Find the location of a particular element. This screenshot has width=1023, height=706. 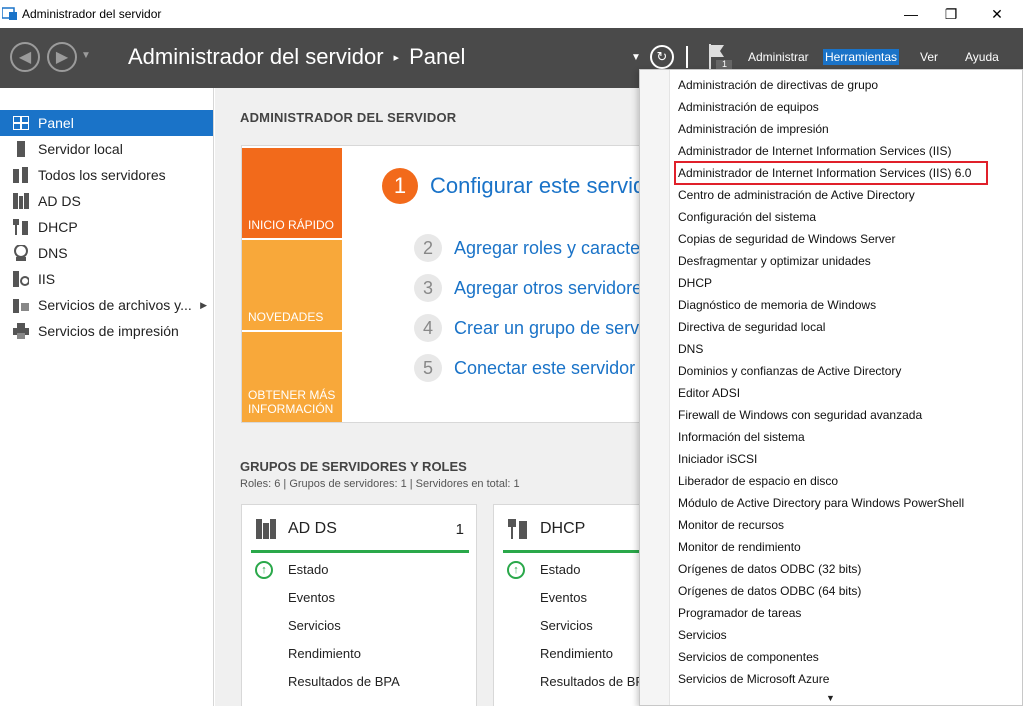

menu-item-defrag: Desfragmentar y optimizar unidades is located at coordinates (774, 261).